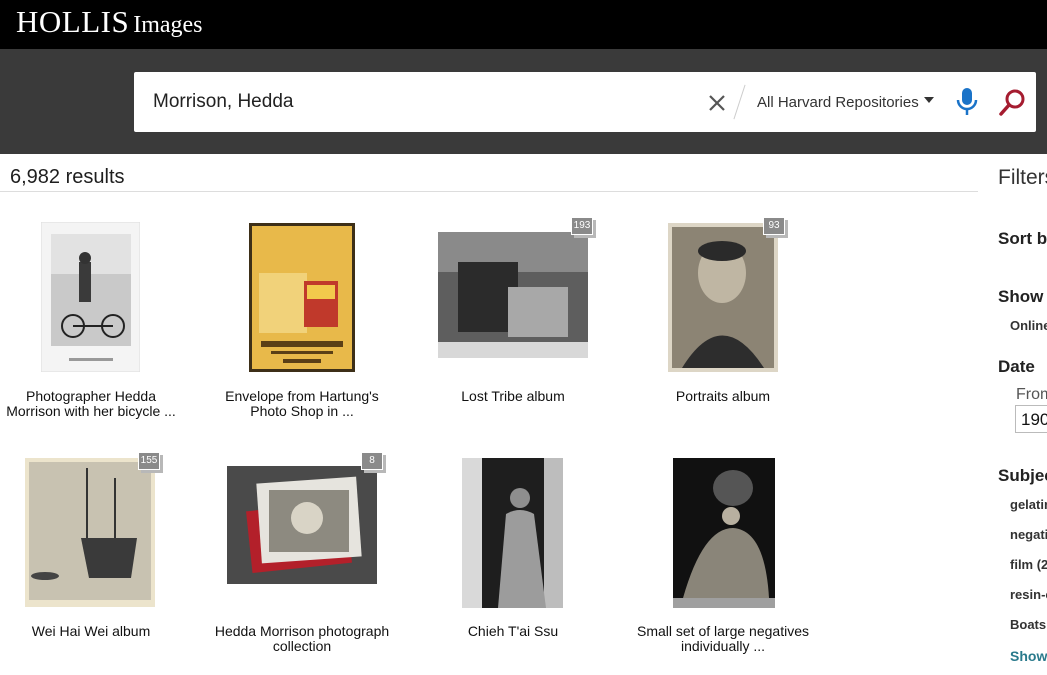  What do you see at coordinates (149, 461) in the screenshot?
I see `image-count-badge: 155` at bounding box center [149, 461].